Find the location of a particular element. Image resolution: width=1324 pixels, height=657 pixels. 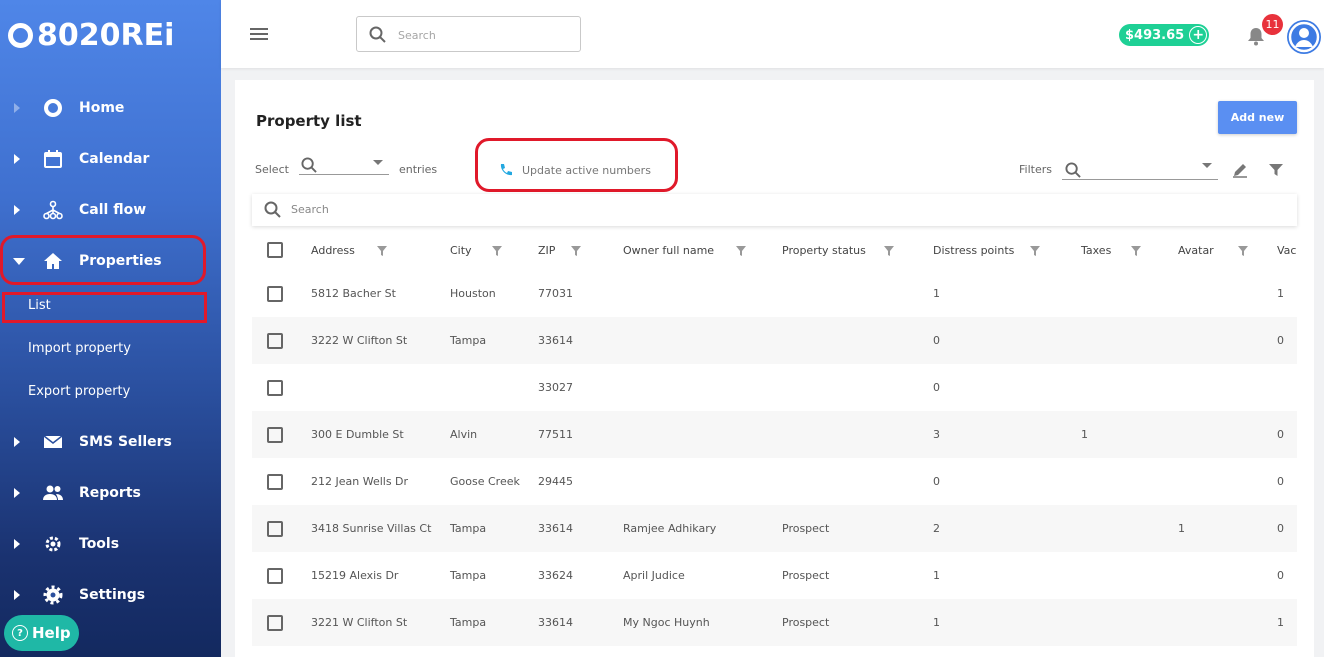

column-header: Distress points is located at coordinates (991, 250).